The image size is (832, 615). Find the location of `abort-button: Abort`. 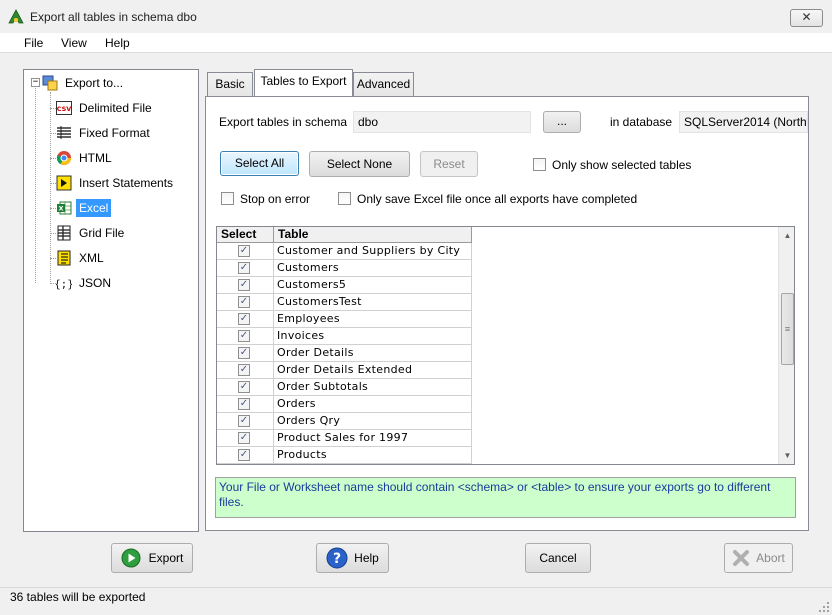

abort-button: Abort is located at coordinates (758, 558).